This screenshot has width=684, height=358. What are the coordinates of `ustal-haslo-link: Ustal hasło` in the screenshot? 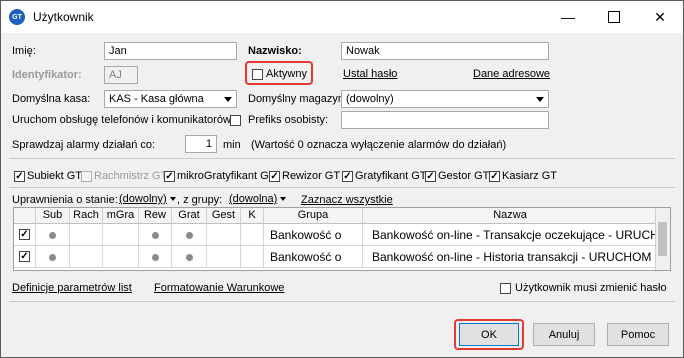 It's located at (370, 74).